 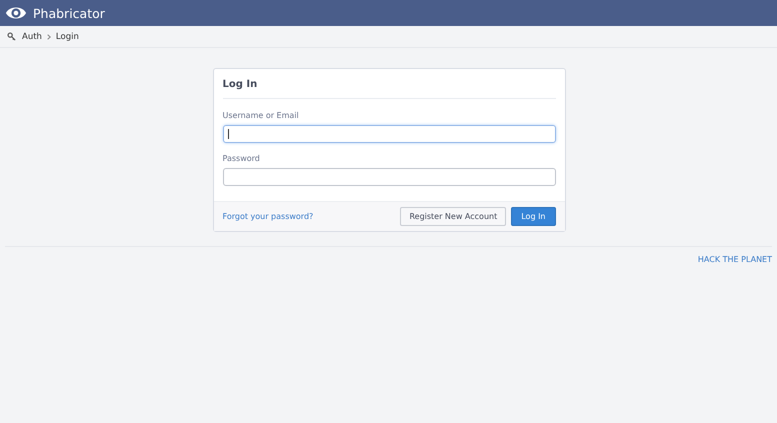 I want to click on breadcrumb-link: Login, so click(x=67, y=37).